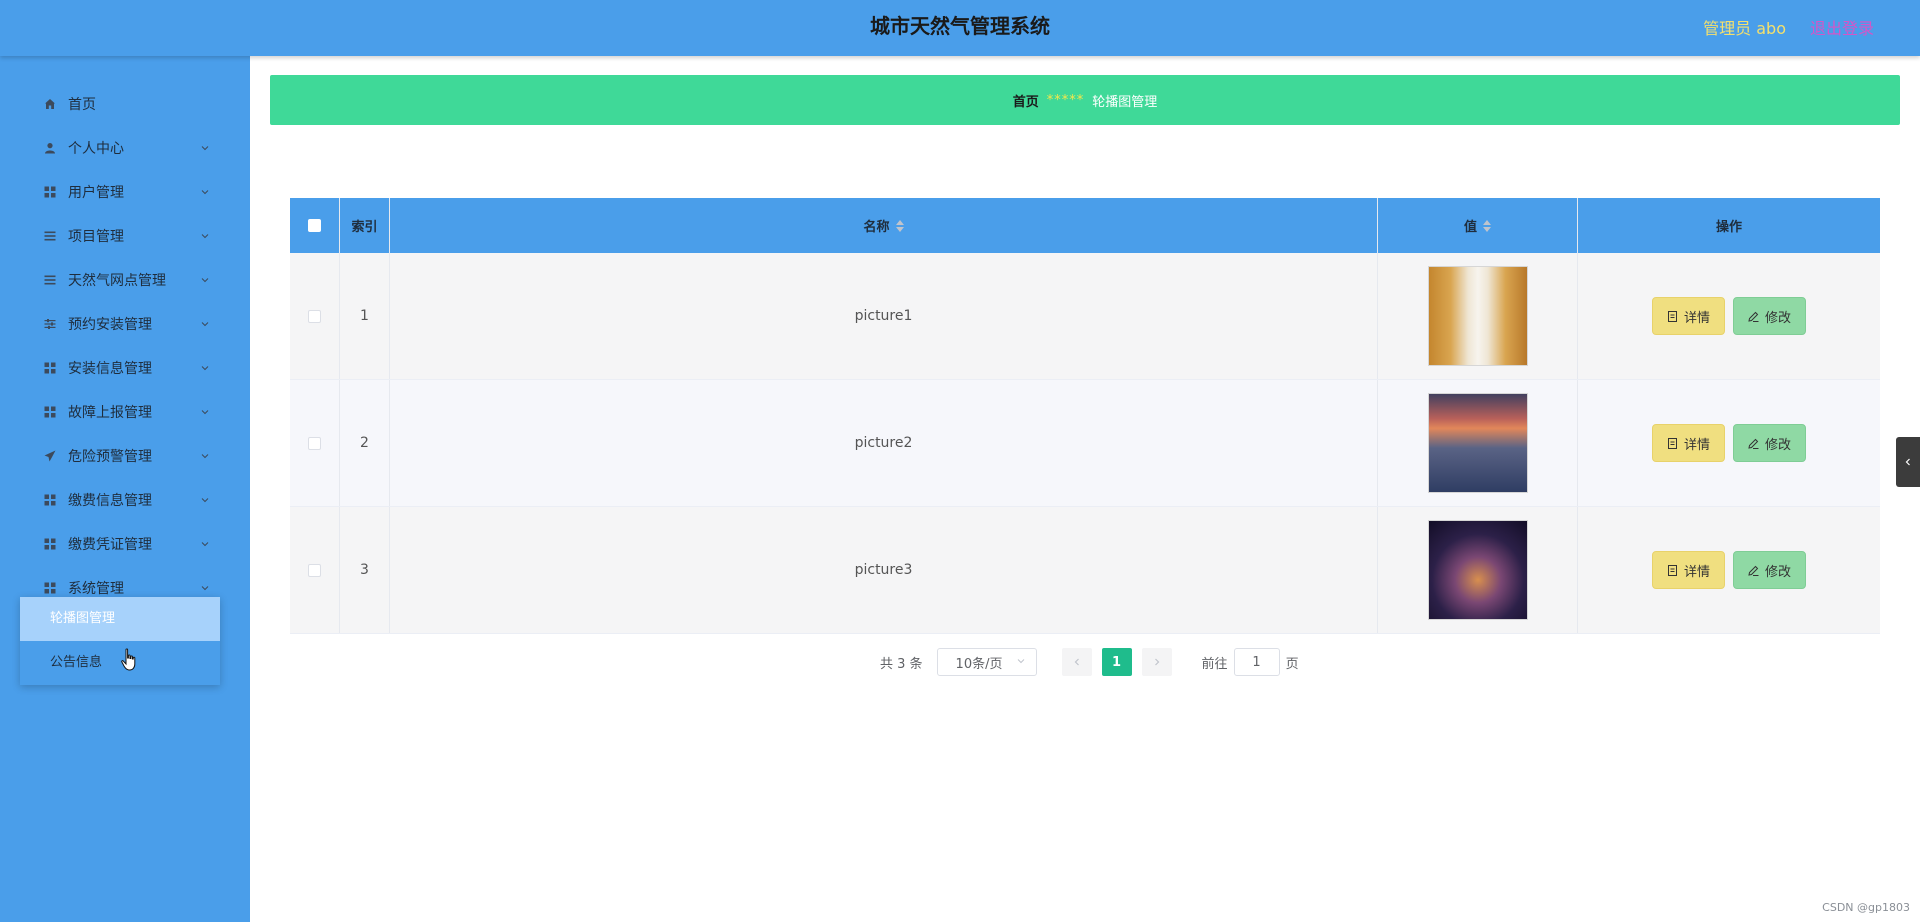 This screenshot has height=922, width=1920. I want to click on sidebar-item-label: 缴费信息管理, so click(110, 501).